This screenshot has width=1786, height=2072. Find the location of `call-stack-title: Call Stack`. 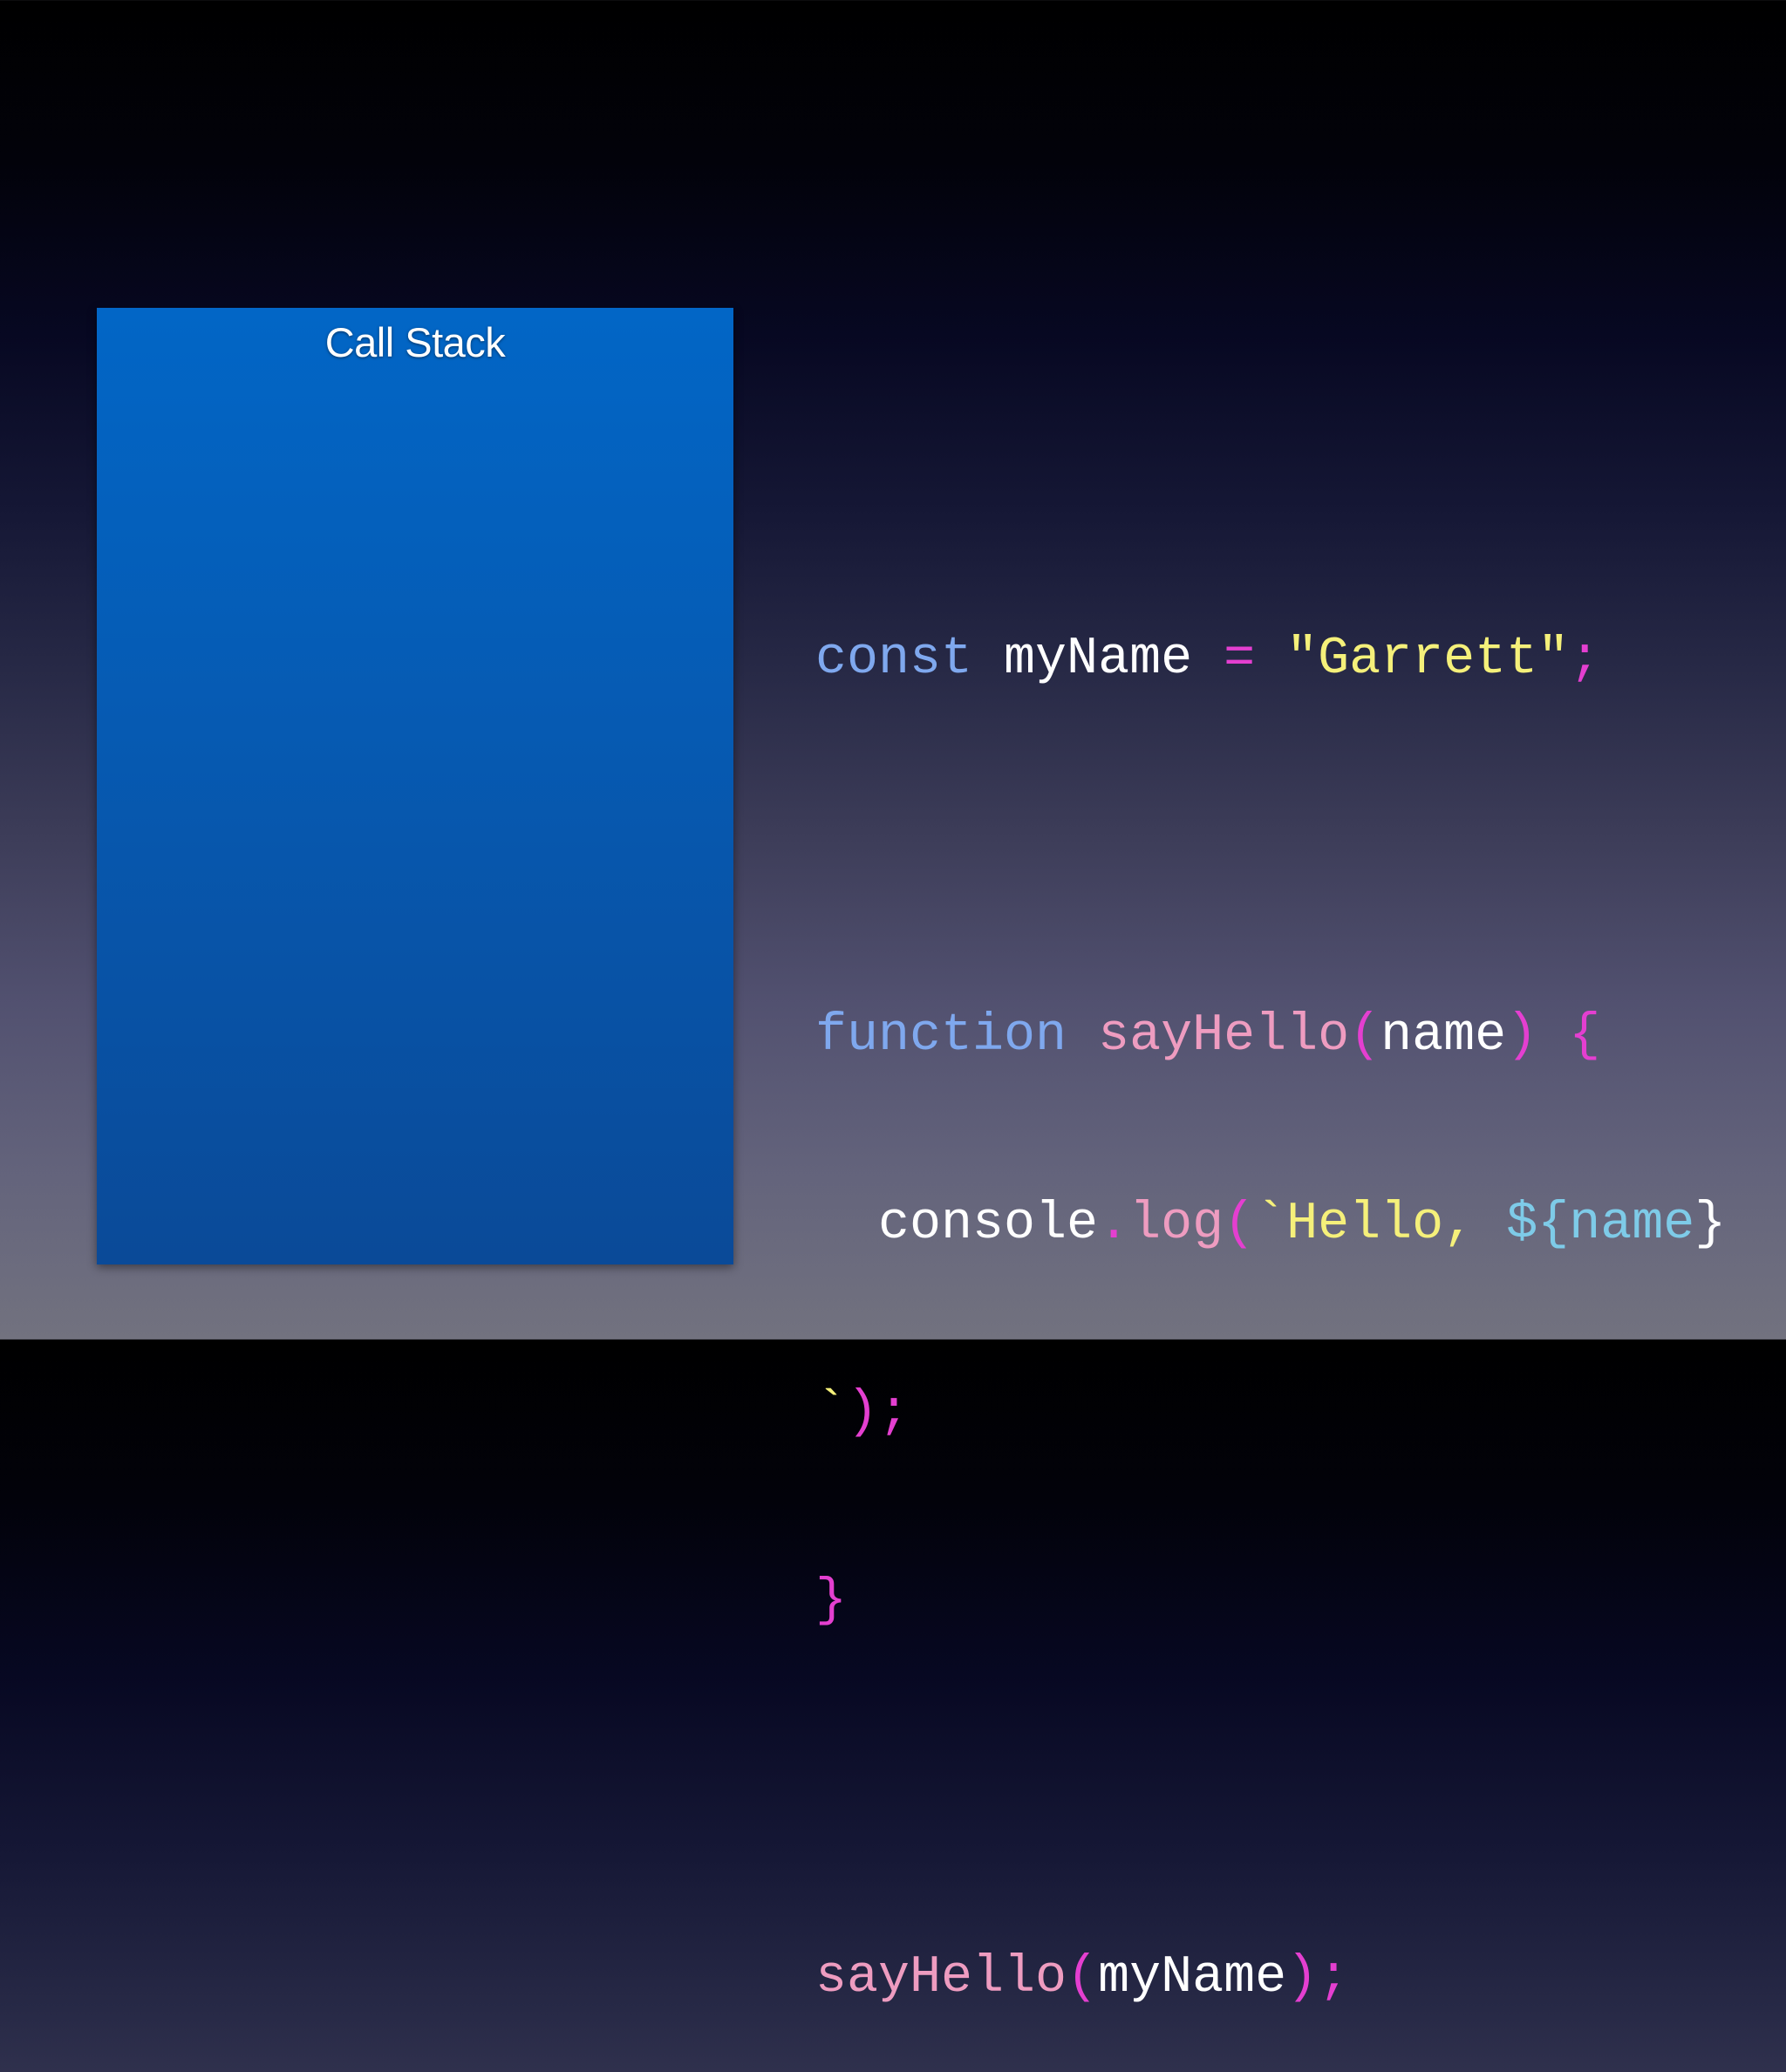

call-stack-title: Call Stack is located at coordinates (415, 342).